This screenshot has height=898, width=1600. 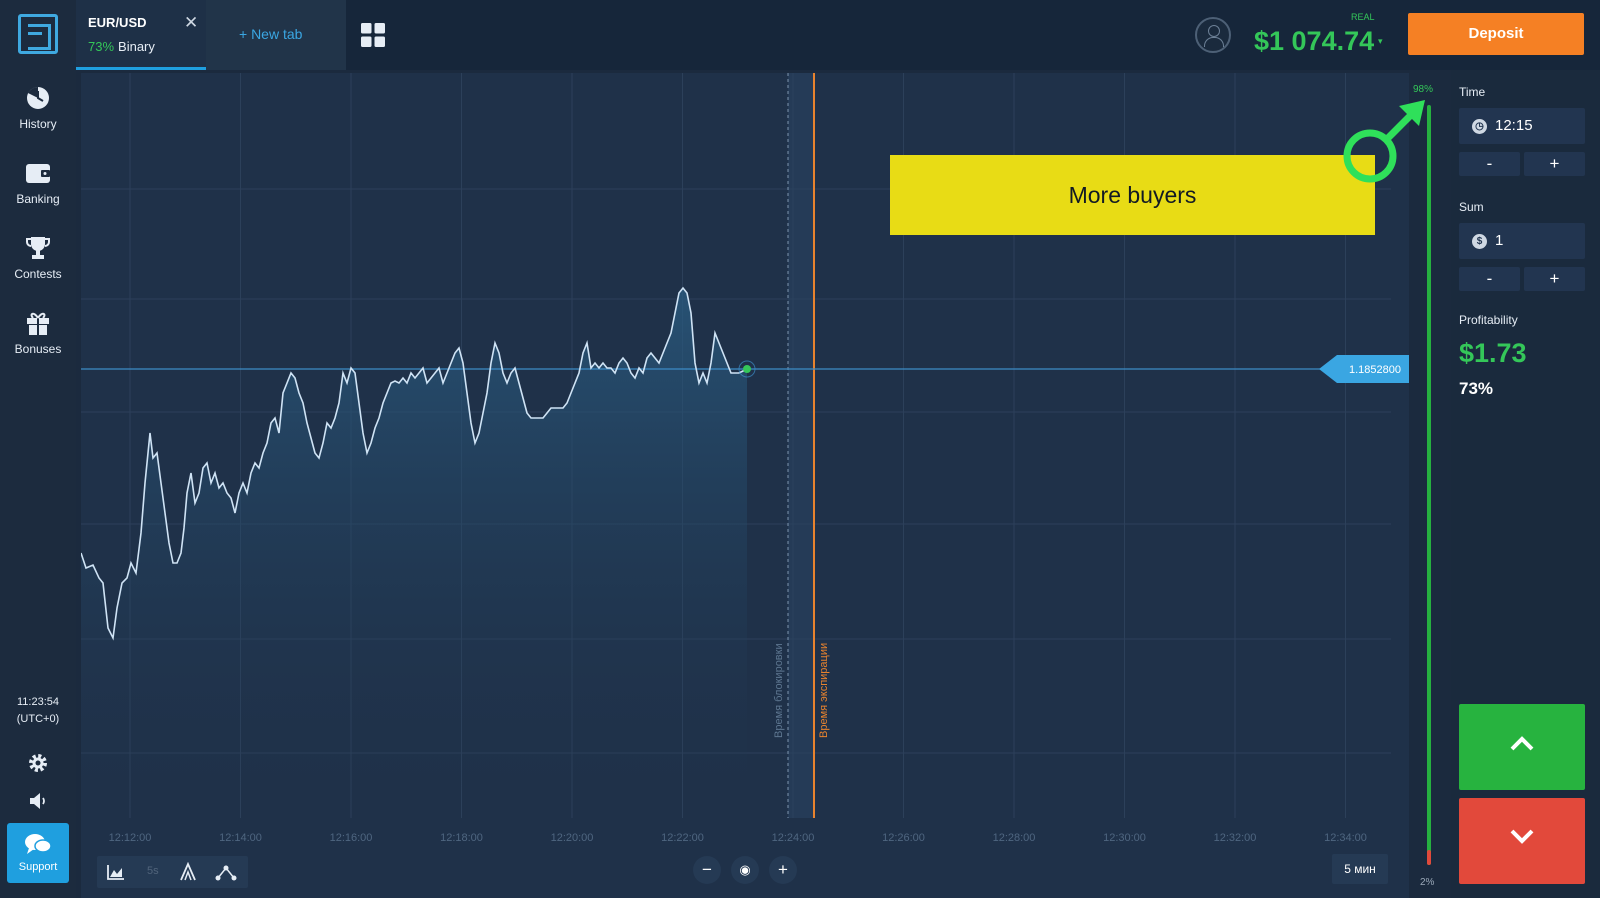 I want to click on sidebar-item-label: History, so click(x=38, y=124).